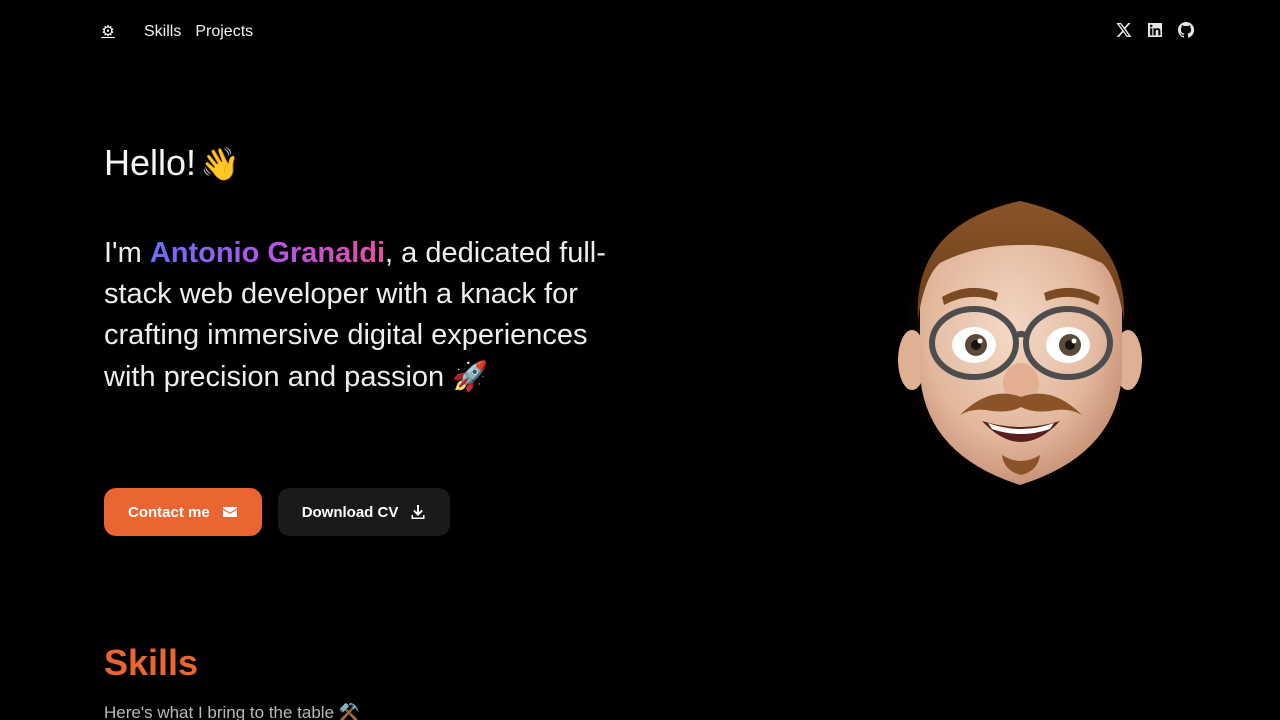 The height and width of the screenshot is (720, 1280). Describe the element at coordinates (350, 512) in the screenshot. I see `download-cv-label: Download CV` at that location.